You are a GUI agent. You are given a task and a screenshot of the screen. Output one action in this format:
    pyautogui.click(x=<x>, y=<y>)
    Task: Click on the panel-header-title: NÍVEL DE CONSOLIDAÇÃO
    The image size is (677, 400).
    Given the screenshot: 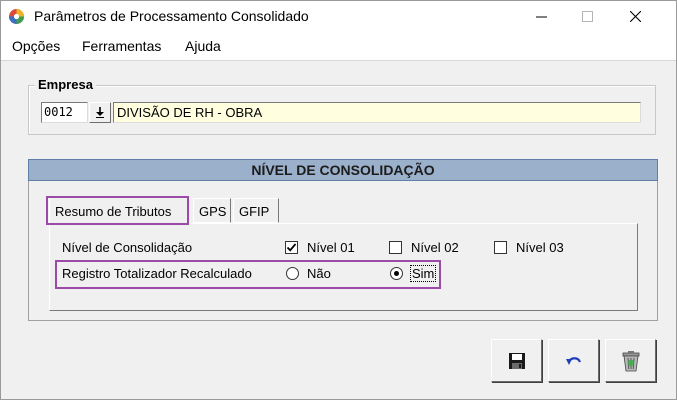 What is the action you would take?
    pyautogui.click(x=343, y=170)
    